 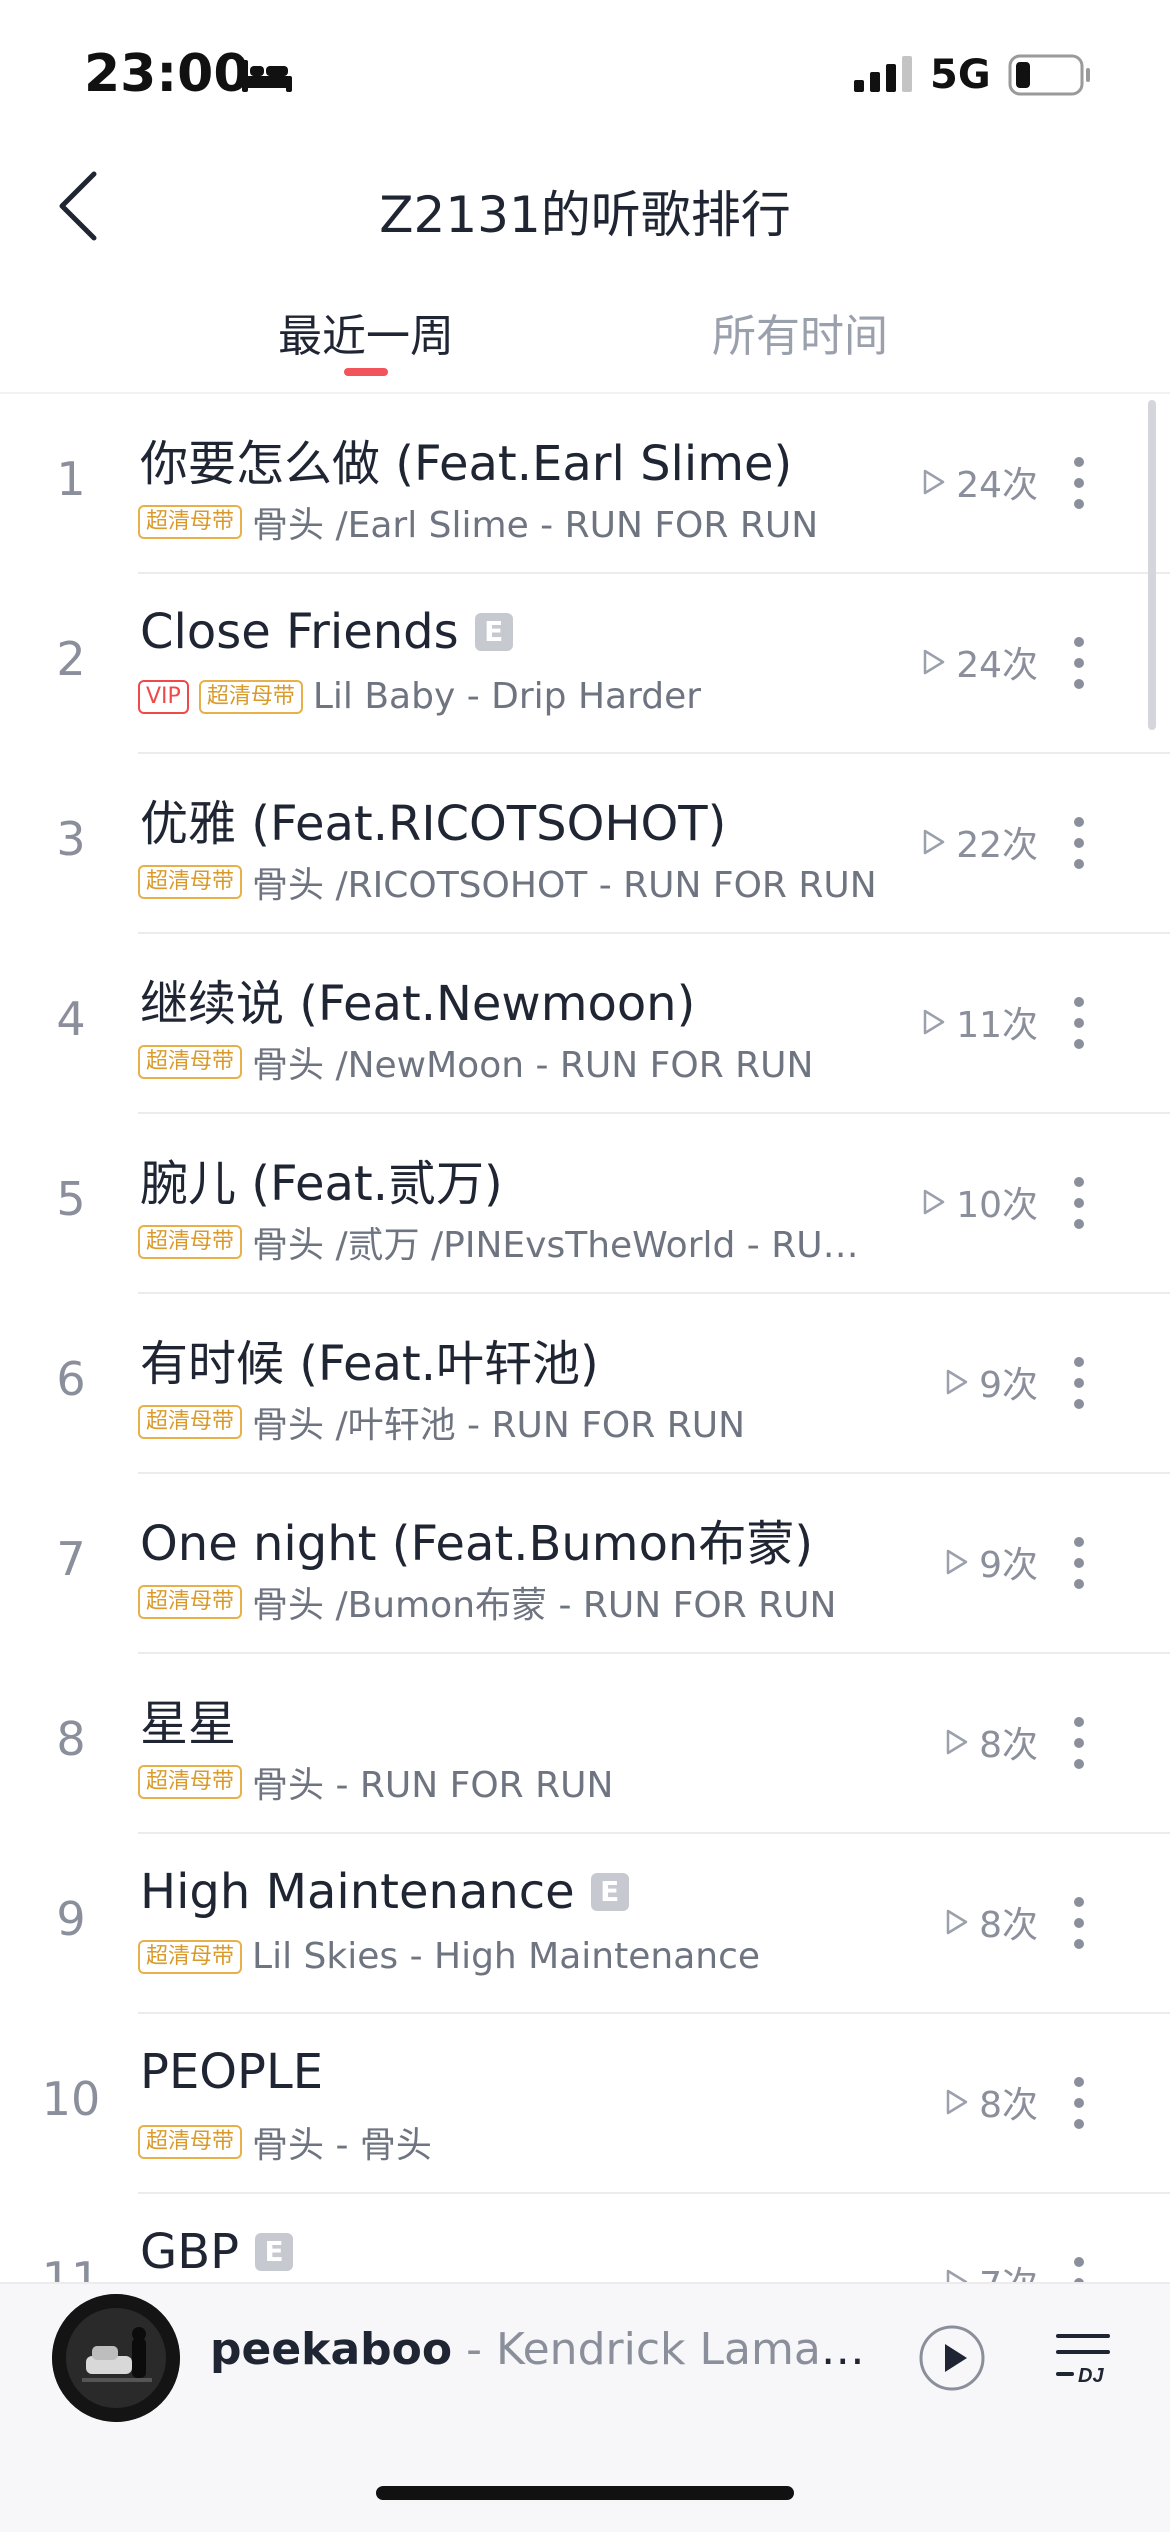 I want to click on song-artist-album: 骨头 /Bumon布蒙 - RUN FOR RUN, so click(x=544, y=1605).